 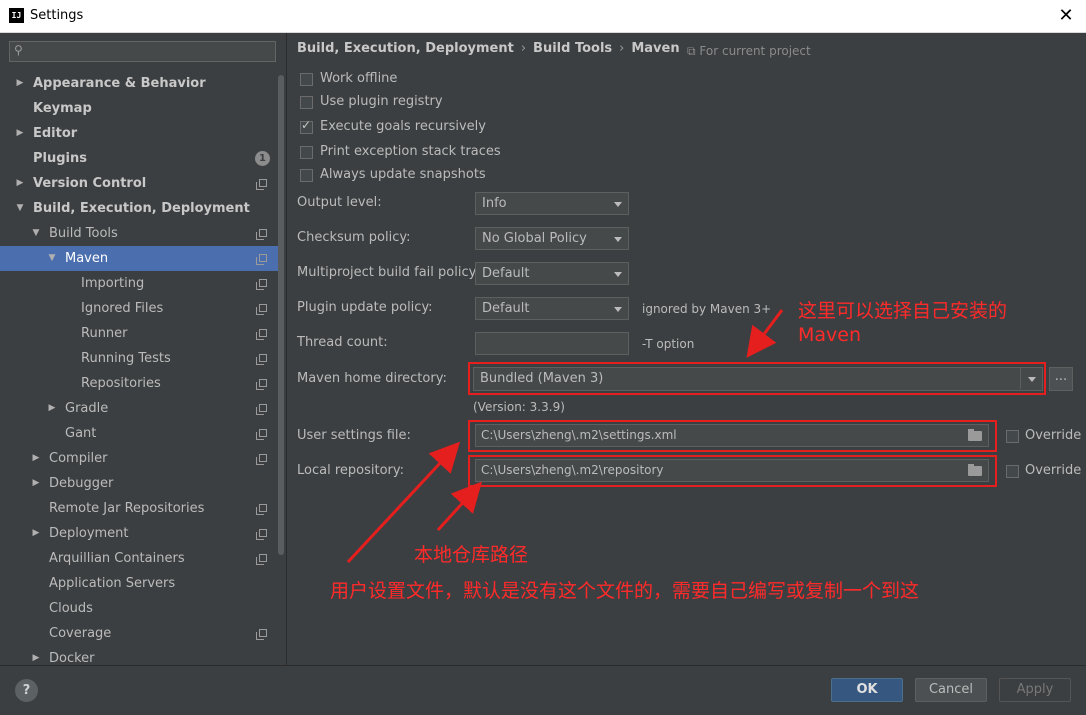 I want to click on dialog-footer: ? OK Cancel Apply, so click(x=543, y=690).